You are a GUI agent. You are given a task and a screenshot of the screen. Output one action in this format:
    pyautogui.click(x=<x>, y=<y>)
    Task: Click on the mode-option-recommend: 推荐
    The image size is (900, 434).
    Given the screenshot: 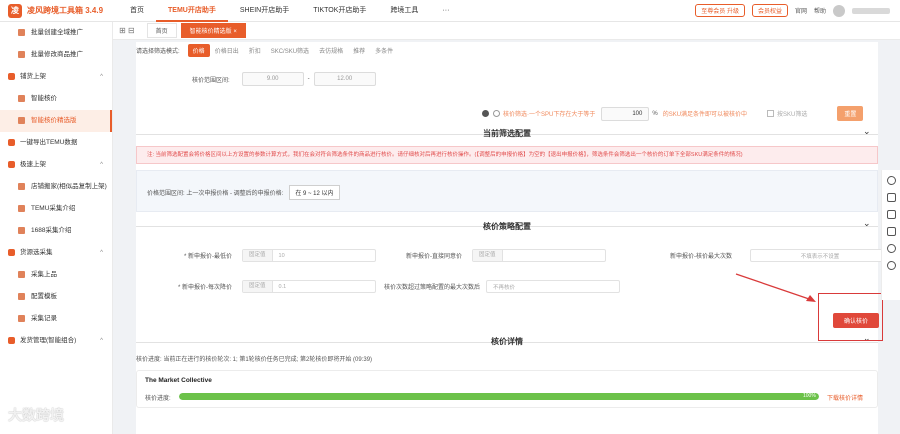 What is the action you would take?
    pyautogui.click(x=359, y=50)
    